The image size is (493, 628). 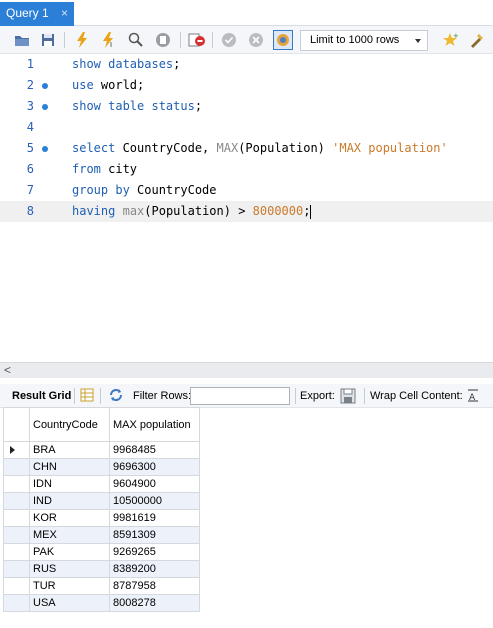 I want to click on table-row: RUS 8389200, so click(x=101, y=569).